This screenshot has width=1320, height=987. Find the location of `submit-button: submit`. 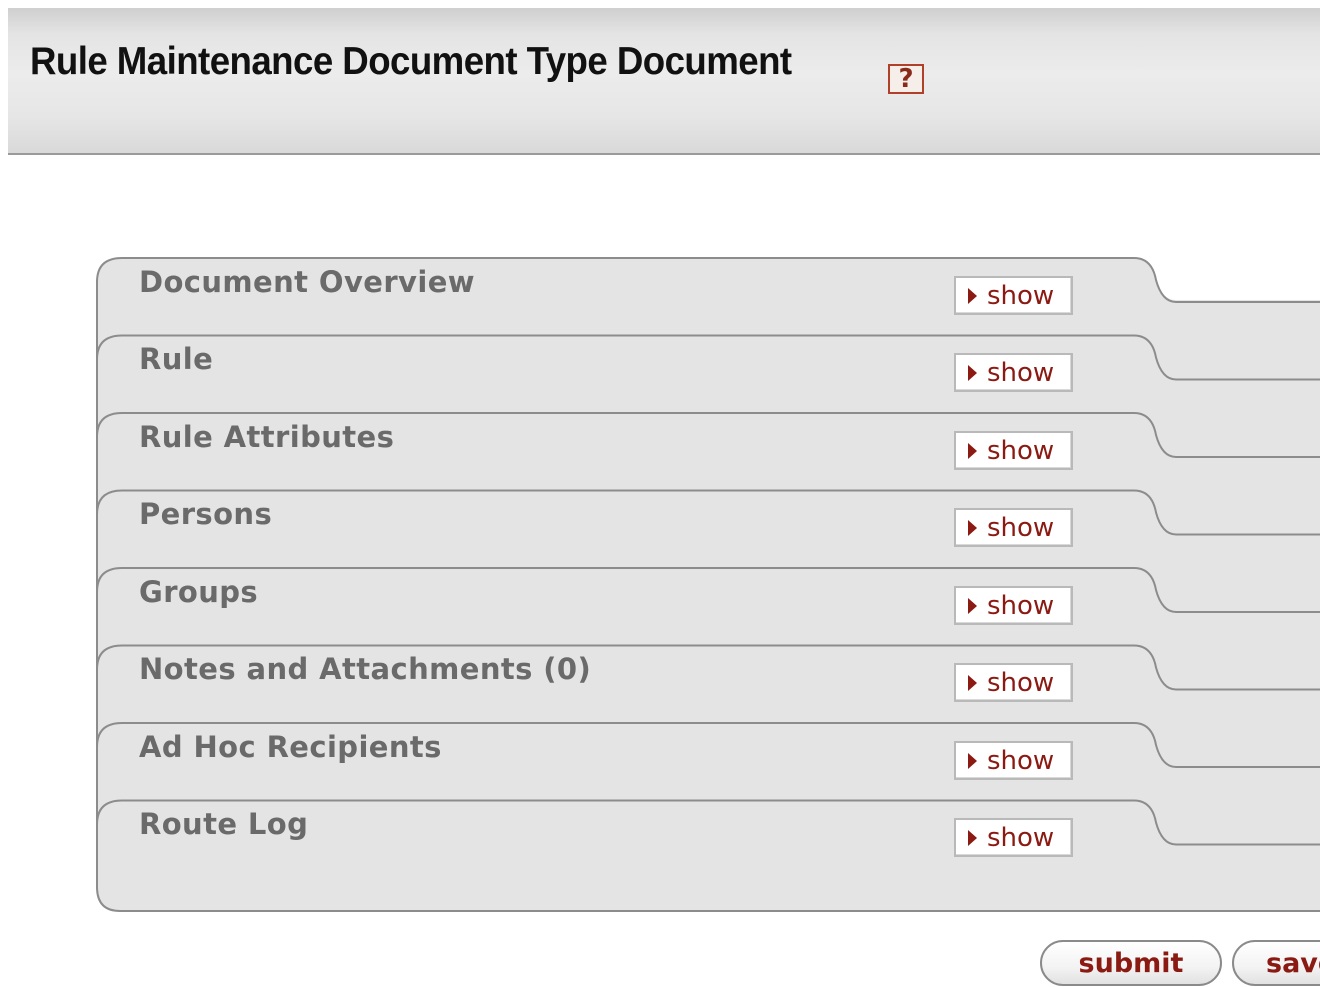

submit-button: submit is located at coordinates (1131, 963).